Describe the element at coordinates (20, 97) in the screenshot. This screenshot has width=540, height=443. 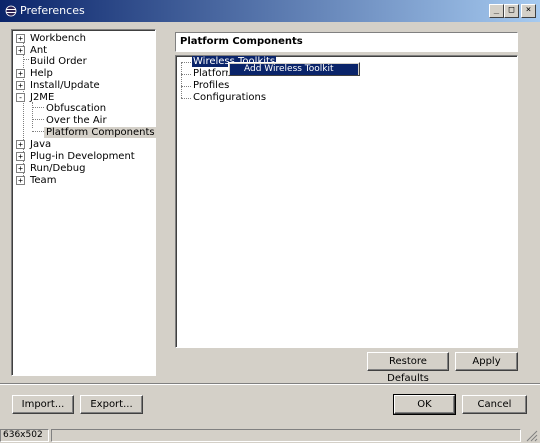
I see `collapse-icon: -` at that location.